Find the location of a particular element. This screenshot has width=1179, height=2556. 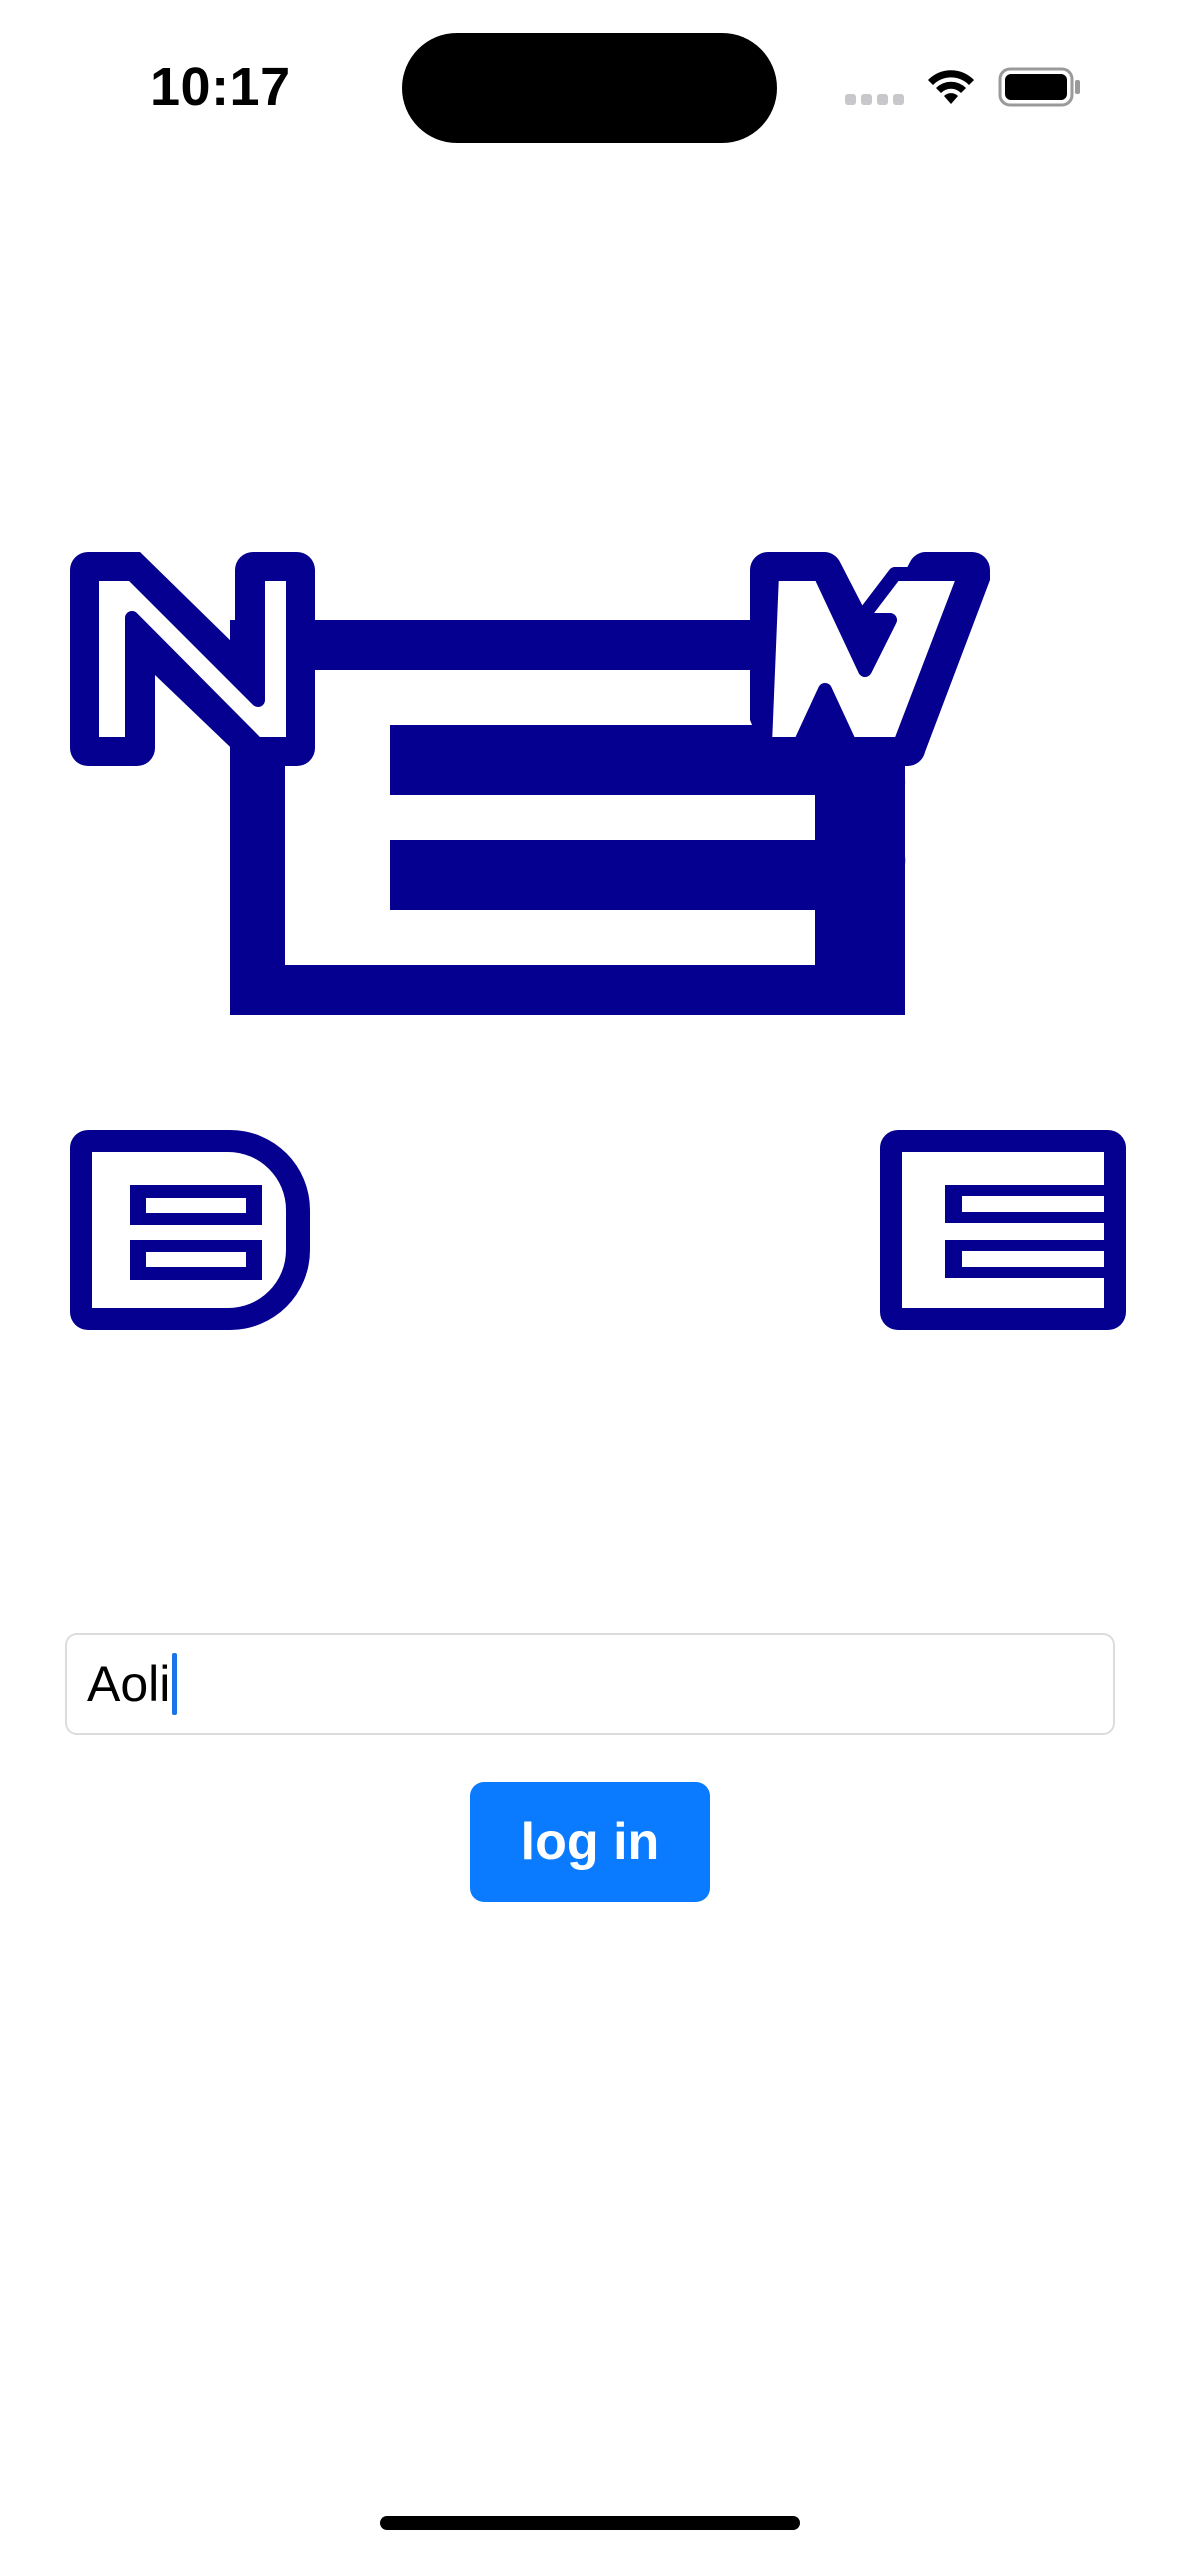

dynamic-island is located at coordinates (589, 88).